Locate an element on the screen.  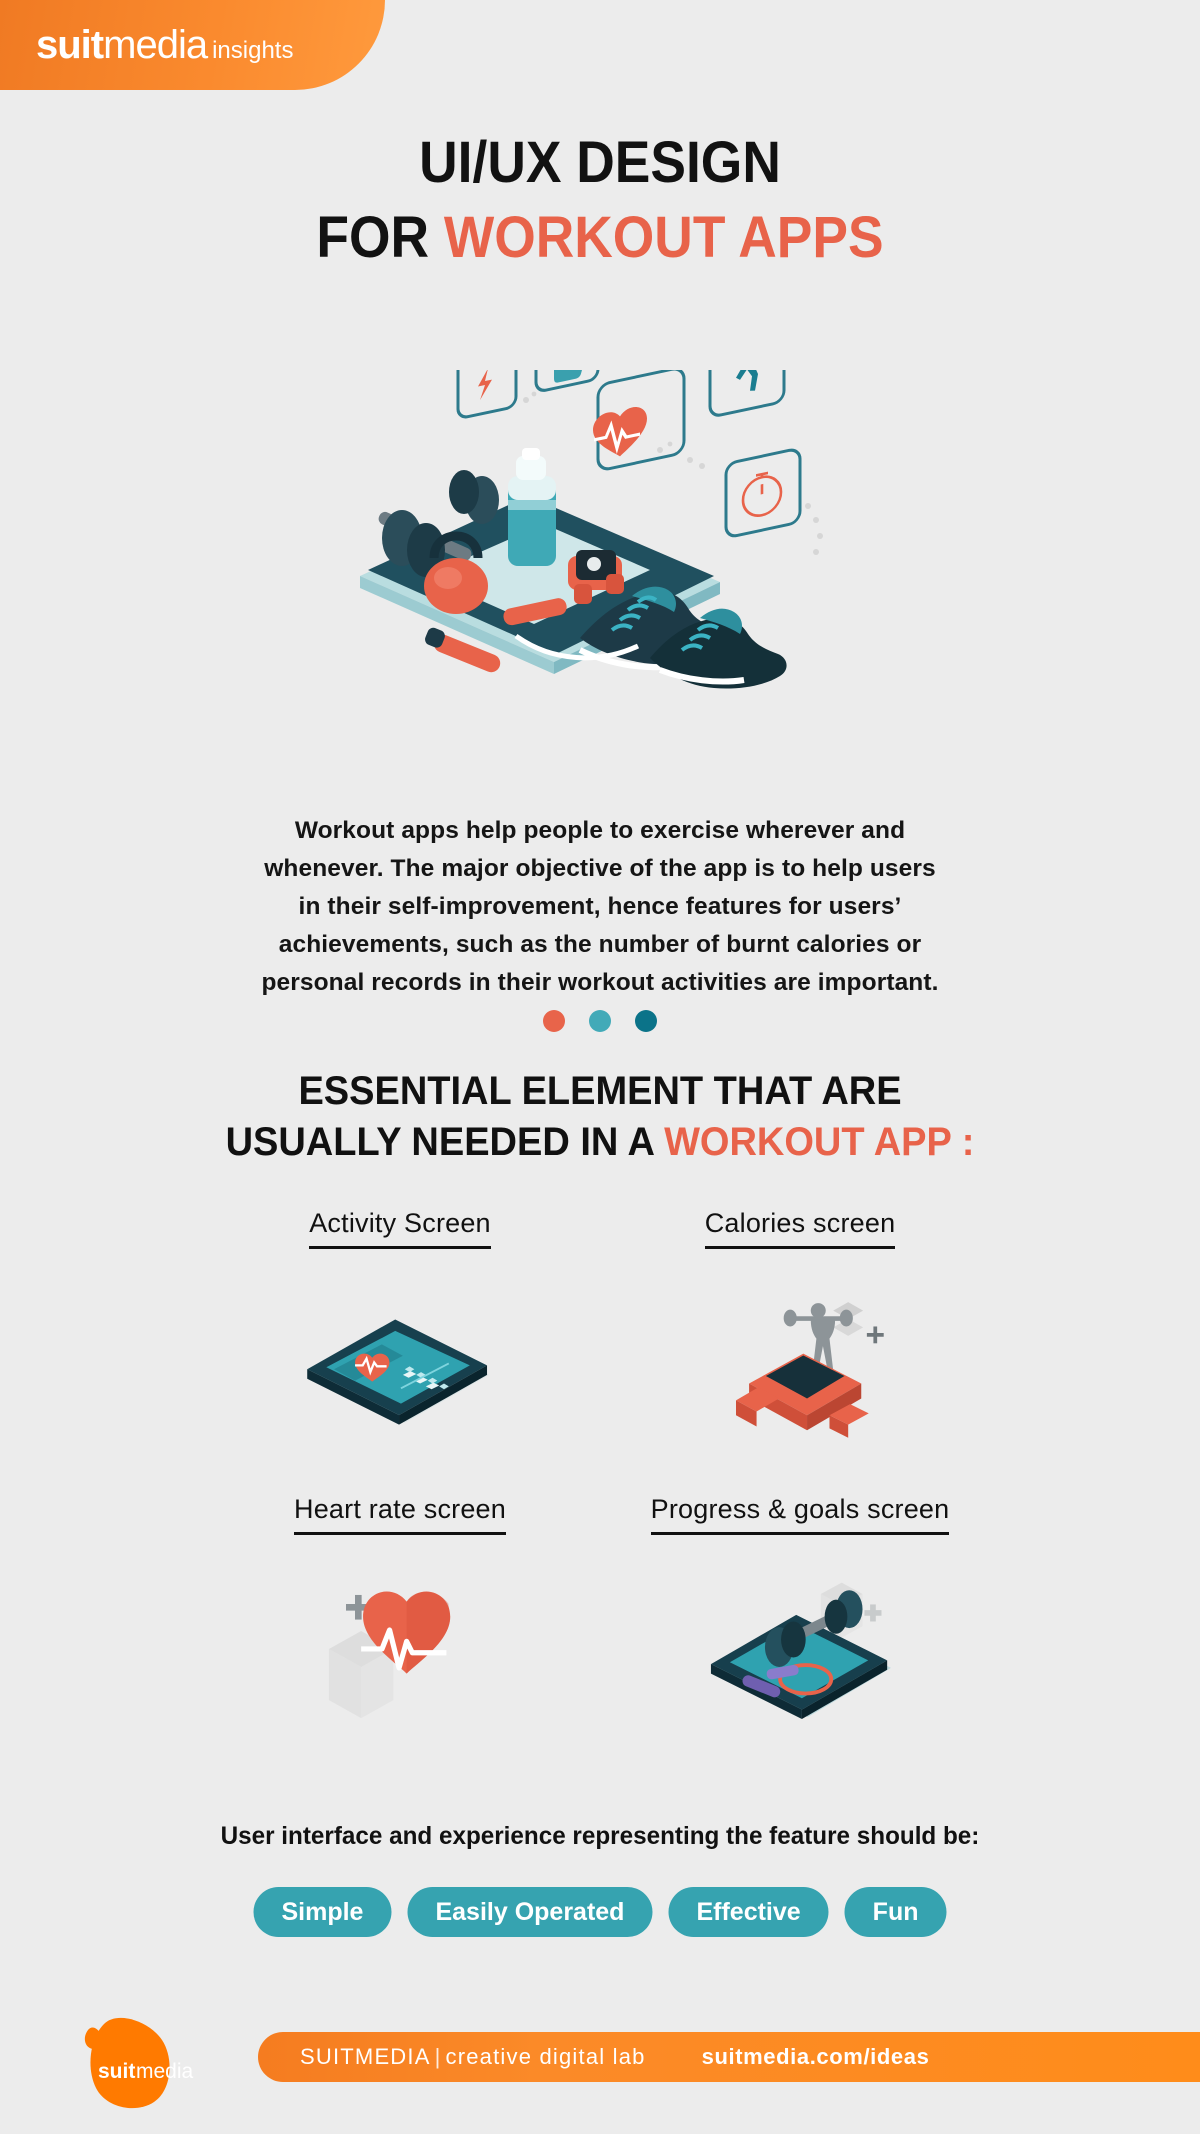
footer-logo-light-text: media is located at coordinates (165, 2071).